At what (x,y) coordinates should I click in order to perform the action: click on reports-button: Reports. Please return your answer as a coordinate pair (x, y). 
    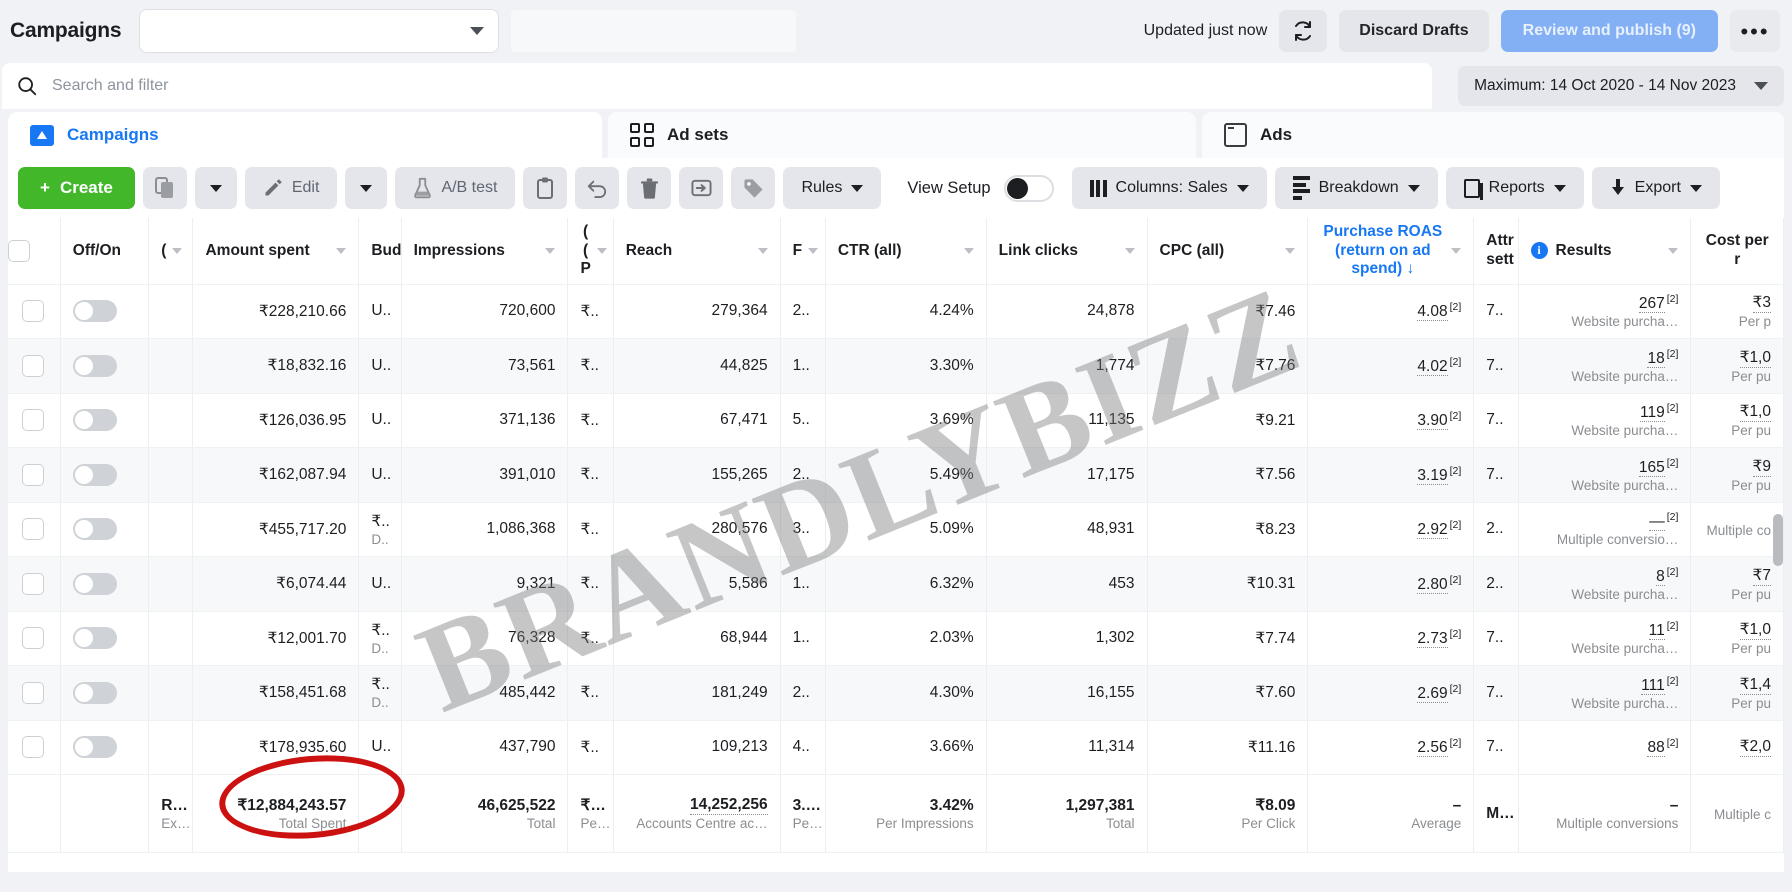
    Looking at the image, I should click on (1514, 188).